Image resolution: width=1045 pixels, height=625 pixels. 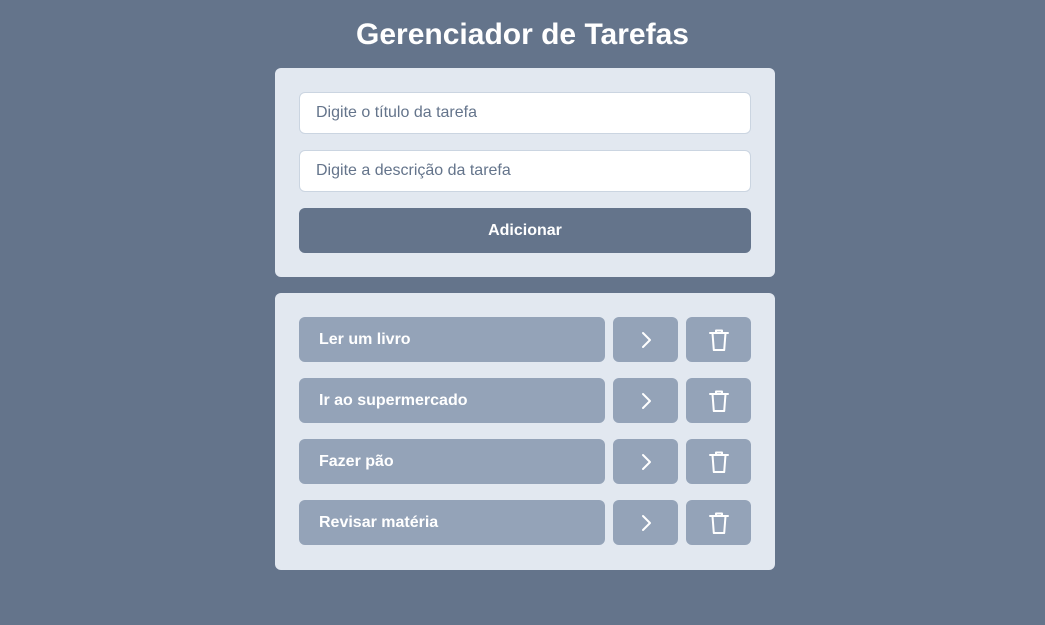 I want to click on task-title-button: Ir ao supermercado, so click(x=452, y=400).